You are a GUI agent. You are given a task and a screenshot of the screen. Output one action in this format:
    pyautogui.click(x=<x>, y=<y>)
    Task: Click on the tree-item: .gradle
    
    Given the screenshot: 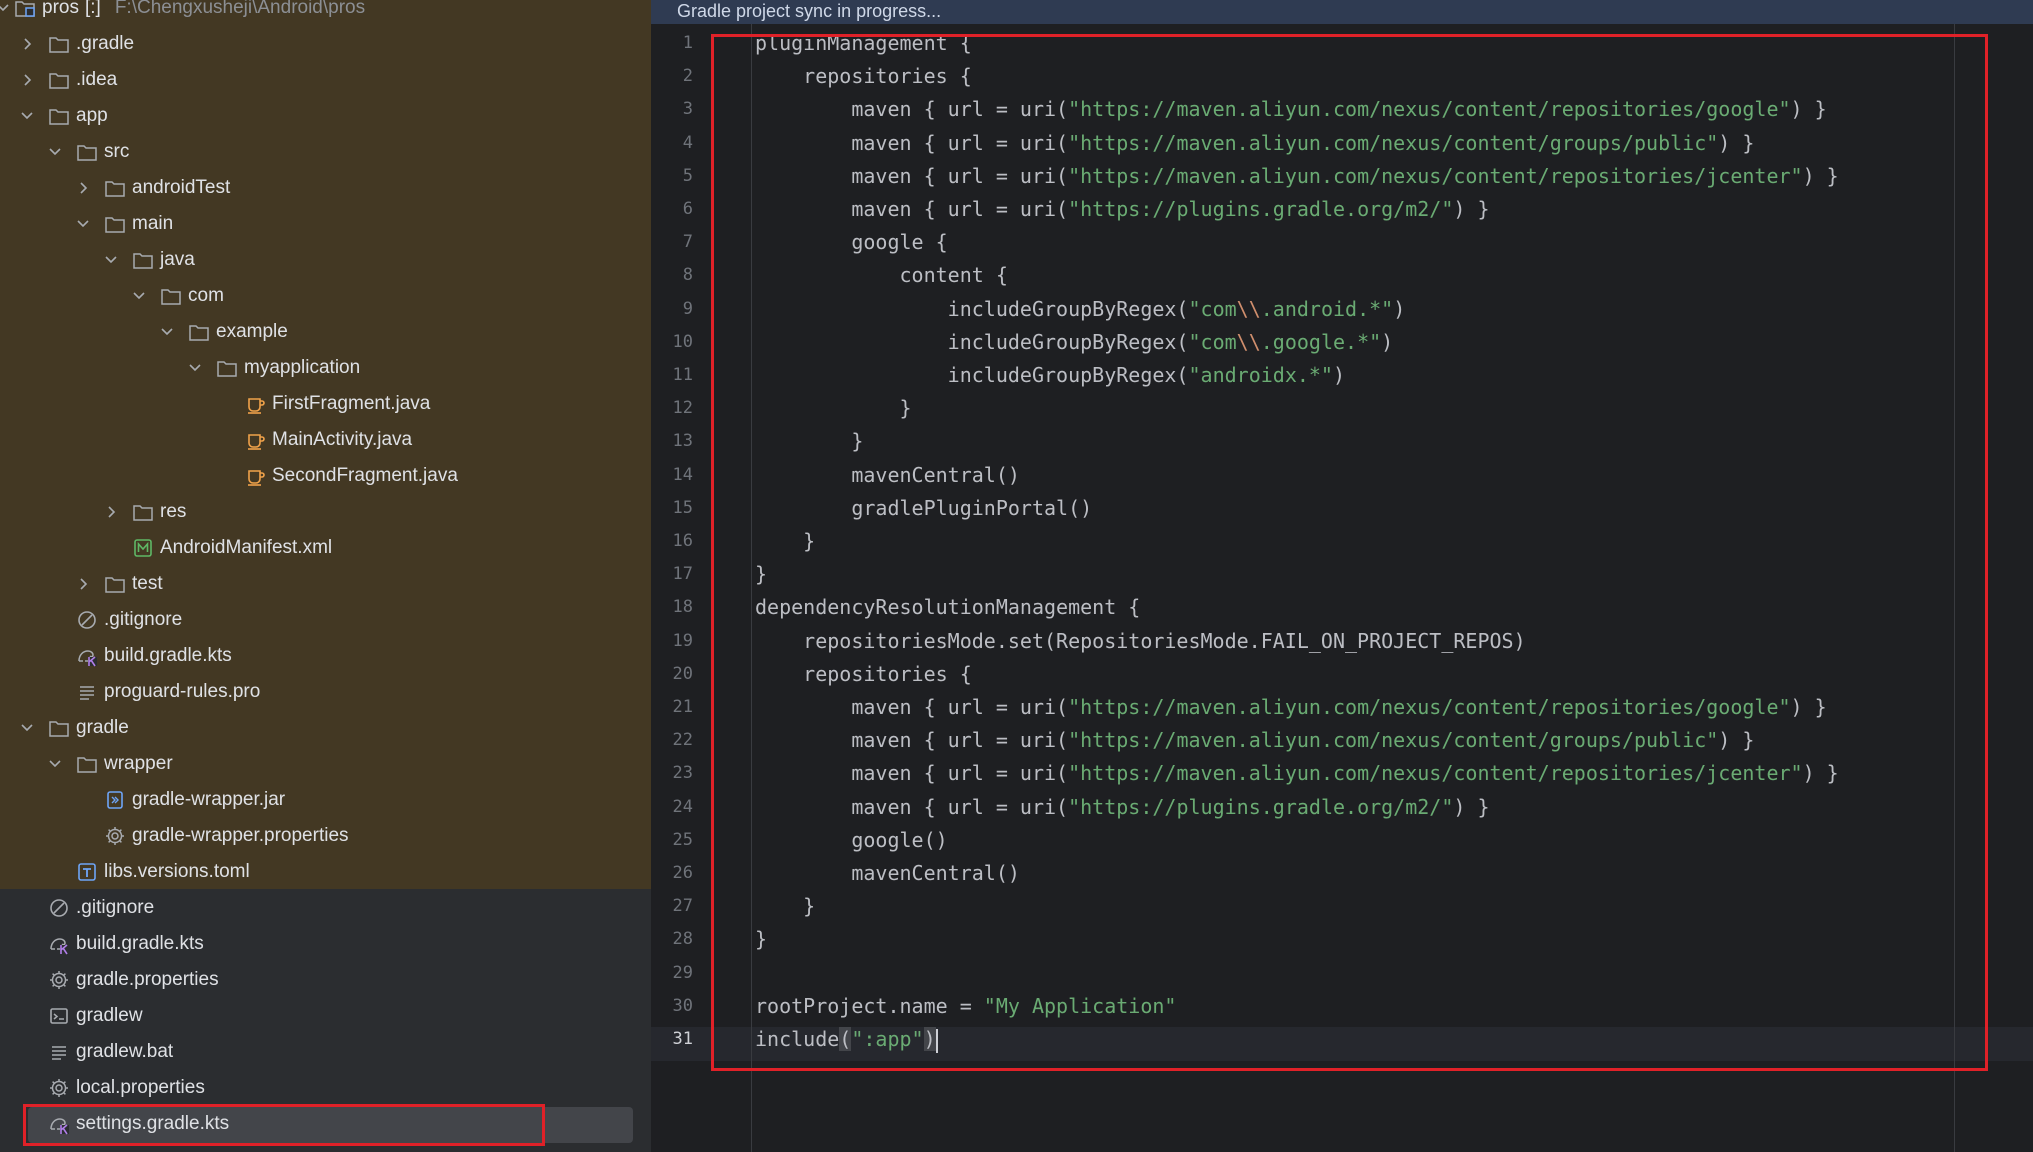 What is the action you would take?
    pyautogui.click(x=325, y=44)
    